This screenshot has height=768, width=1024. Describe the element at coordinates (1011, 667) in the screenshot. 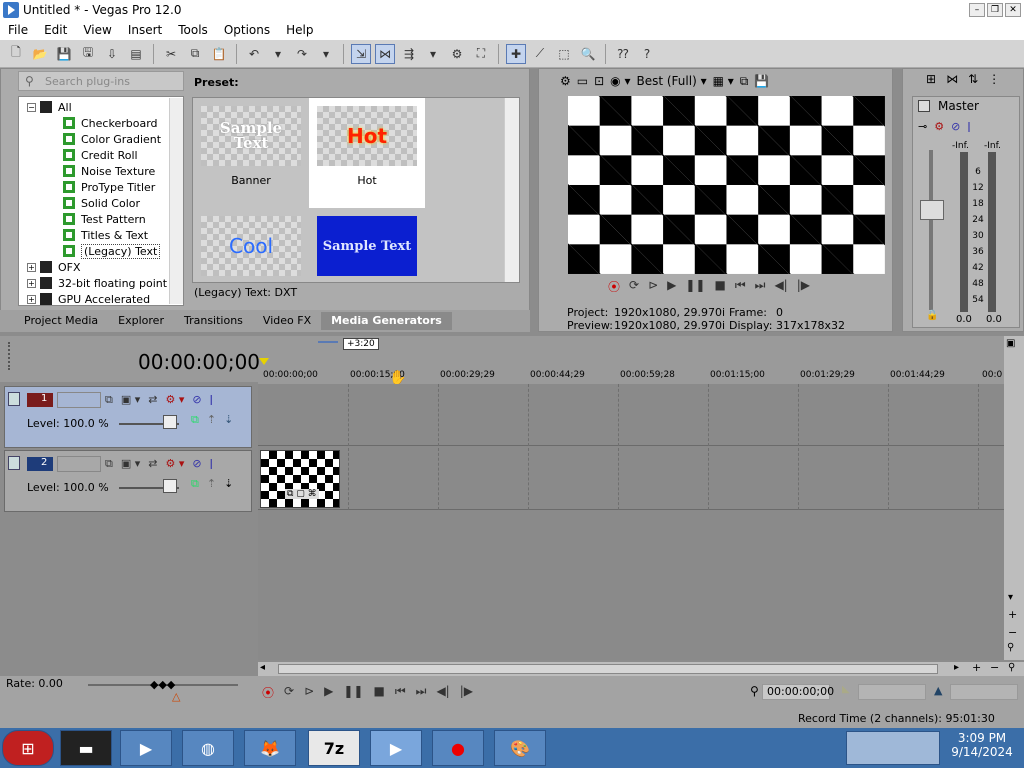

I see `zoom-time-icon: ⚲` at that location.